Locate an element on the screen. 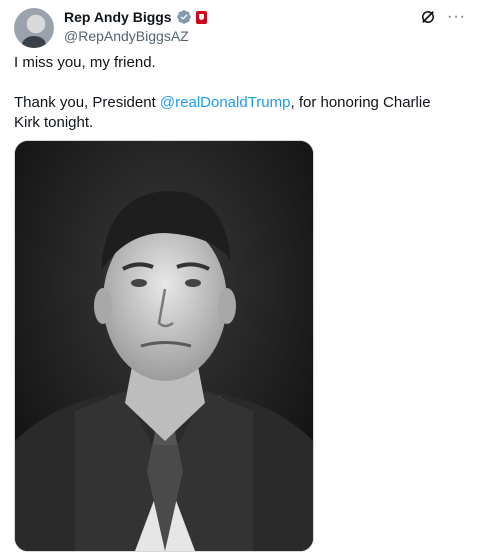 This screenshot has width=480, height=555. grok-icon is located at coordinates (428, 17).